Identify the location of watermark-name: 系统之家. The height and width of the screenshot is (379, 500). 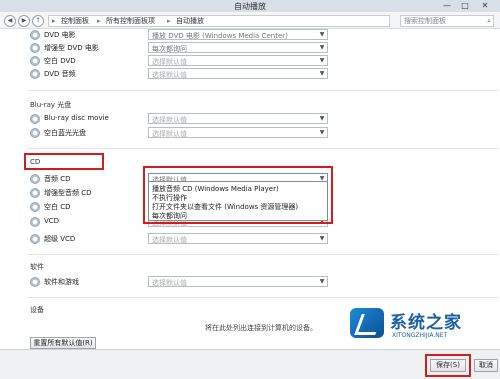
(426, 323).